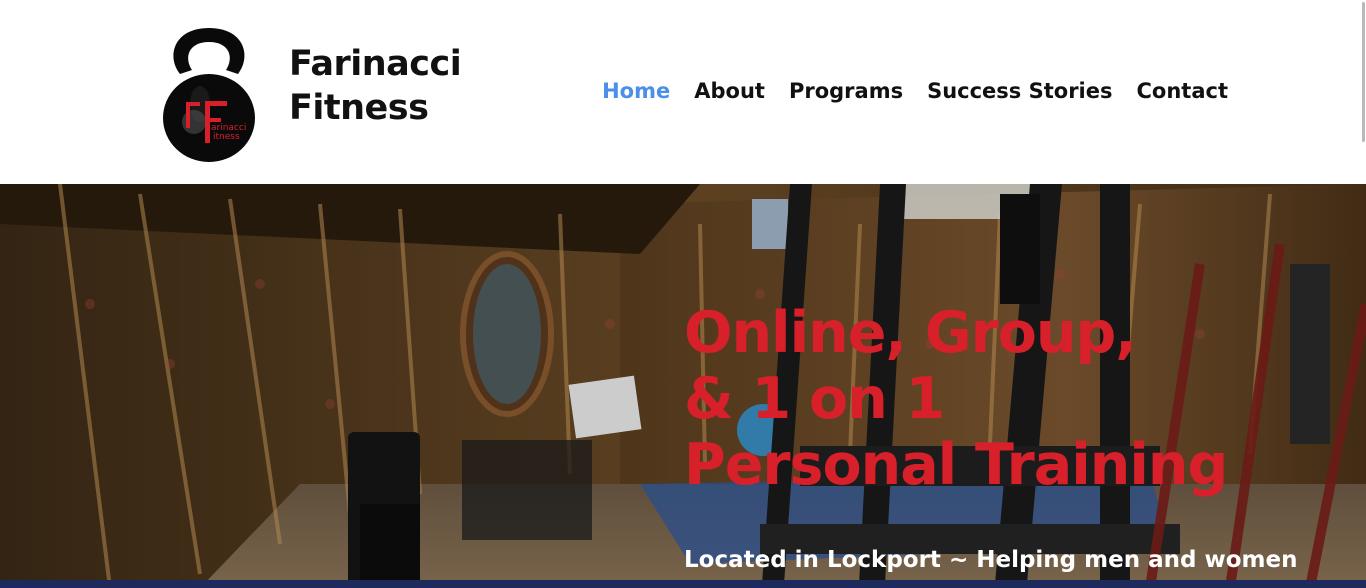 The height and width of the screenshot is (588, 1366). I want to click on scrollbar, so click(1363, 92).